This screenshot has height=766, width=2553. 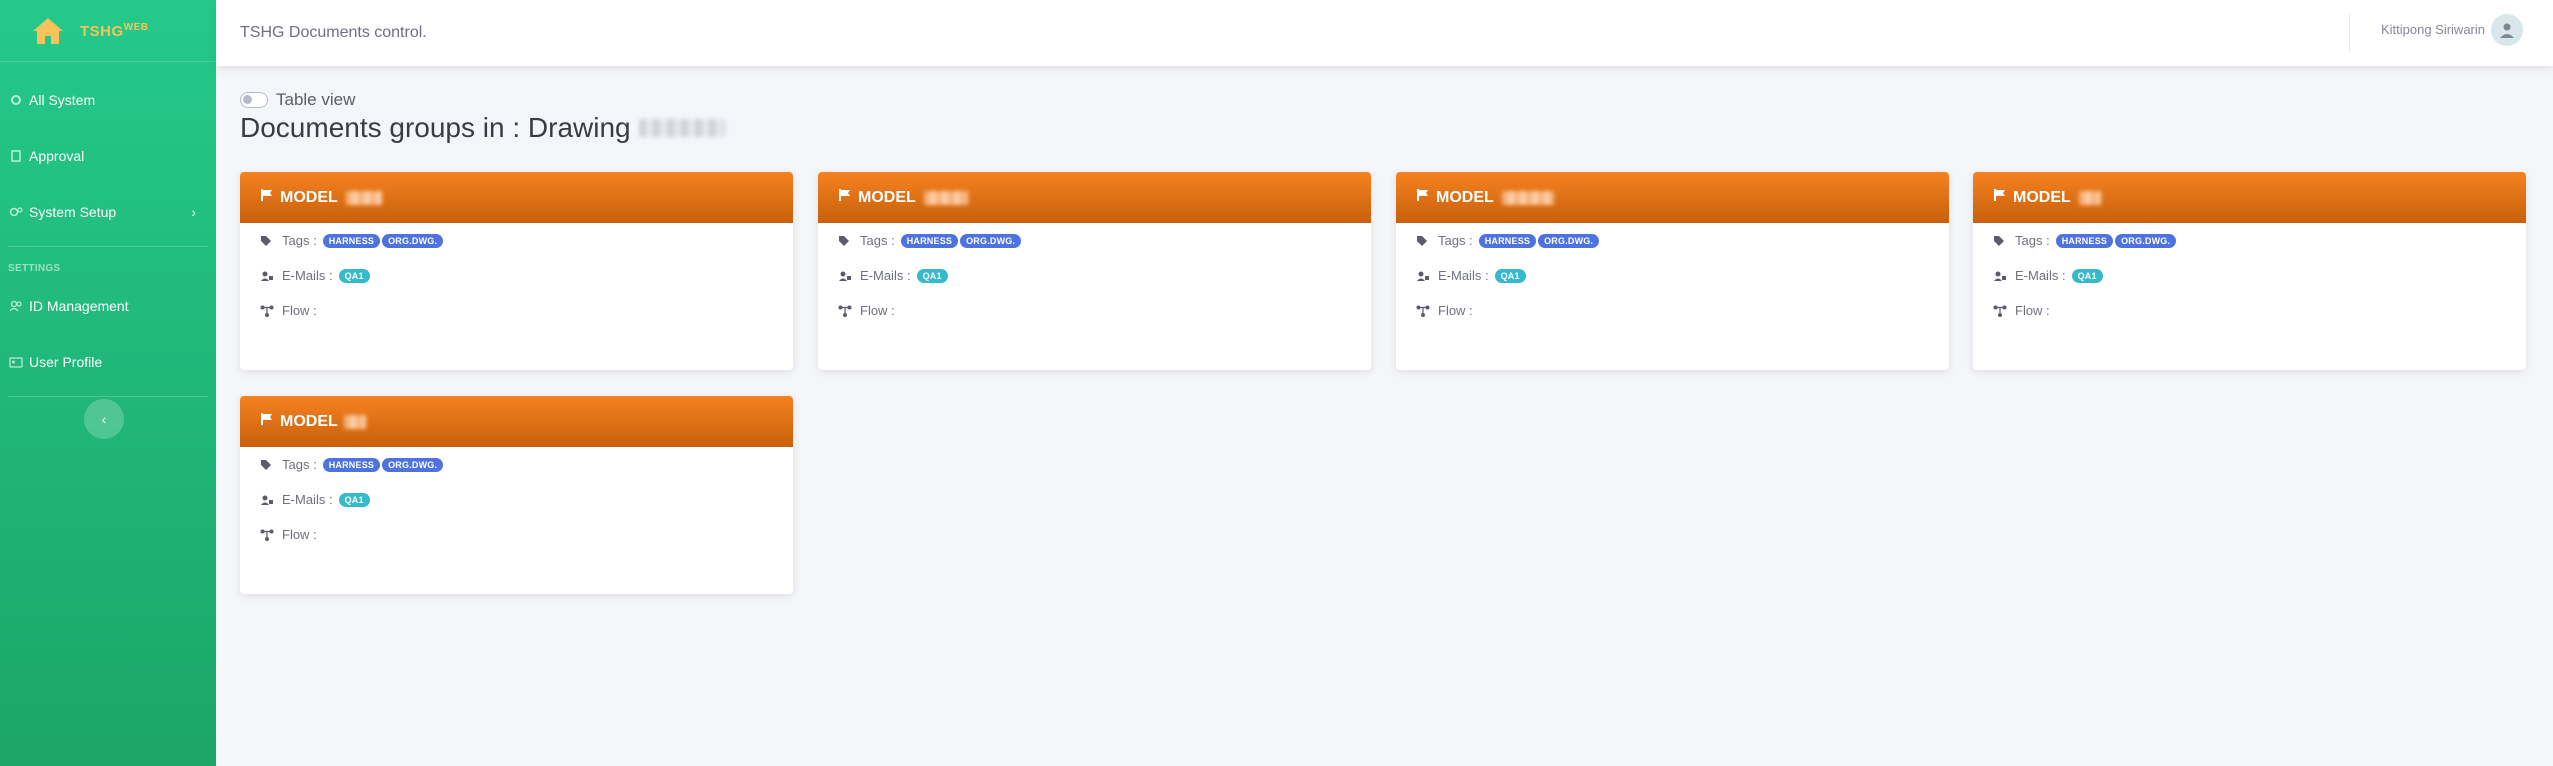 I want to click on sidebar-item-approval: Approval, so click(x=108, y=156).